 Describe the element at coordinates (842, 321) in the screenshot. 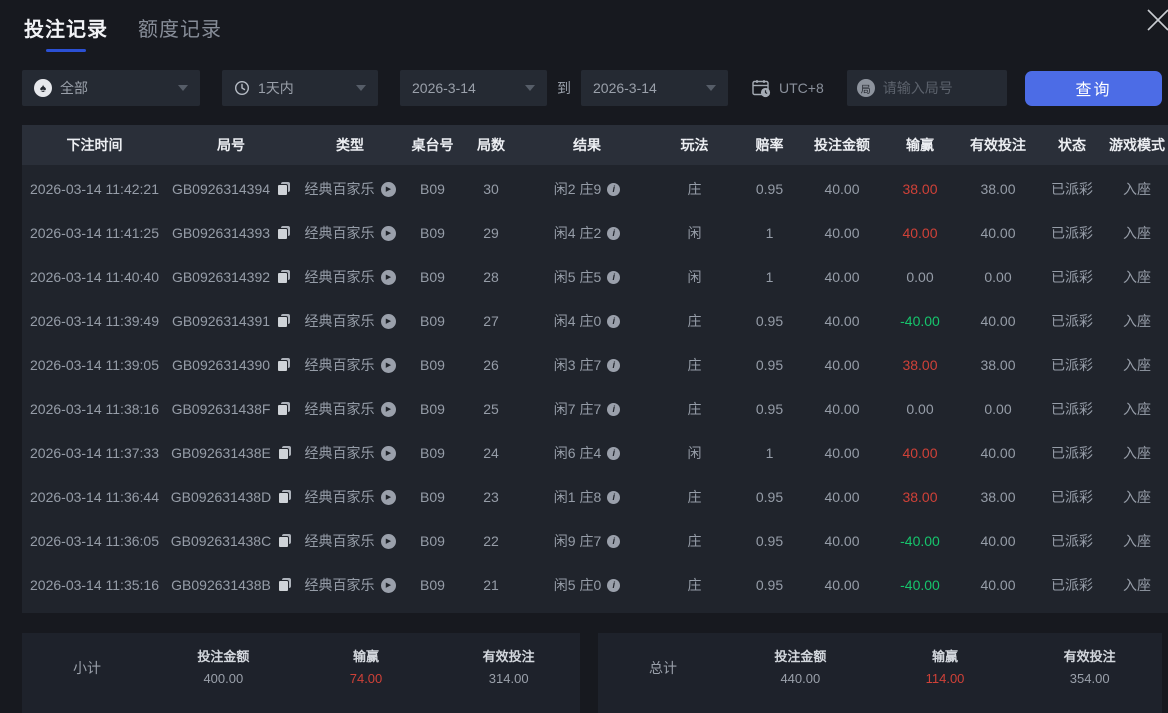

I see `bet-amount: 40.00` at that location.